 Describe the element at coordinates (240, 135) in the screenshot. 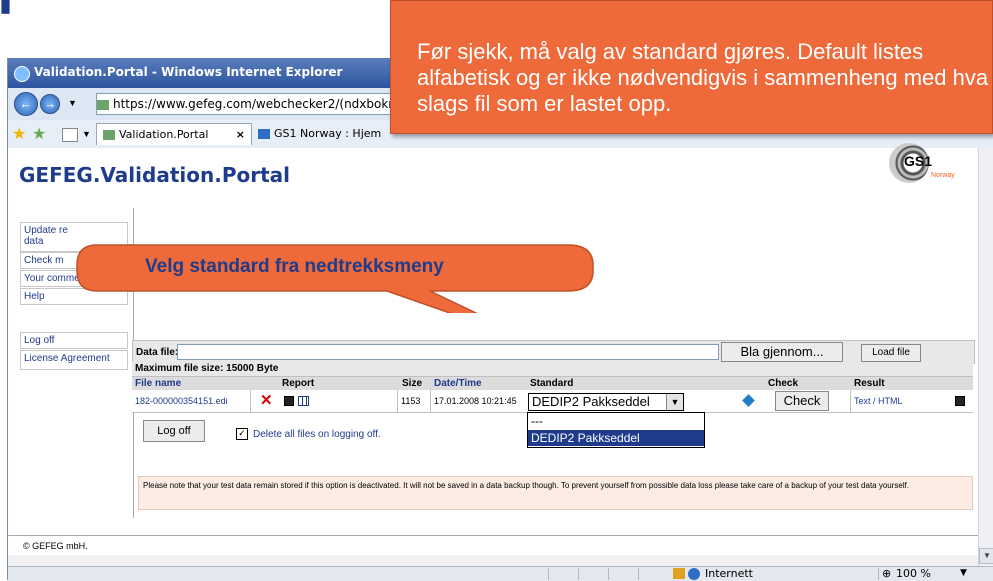

I see `close-tab-icon: ×` at that location.